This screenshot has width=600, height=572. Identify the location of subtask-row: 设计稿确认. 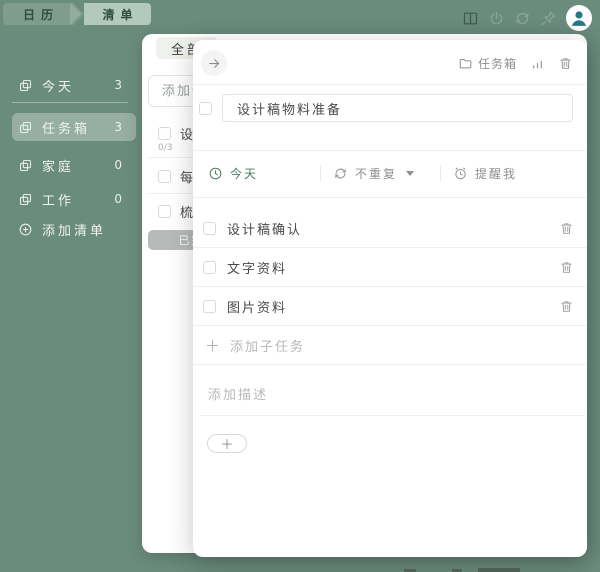
(390, 228).